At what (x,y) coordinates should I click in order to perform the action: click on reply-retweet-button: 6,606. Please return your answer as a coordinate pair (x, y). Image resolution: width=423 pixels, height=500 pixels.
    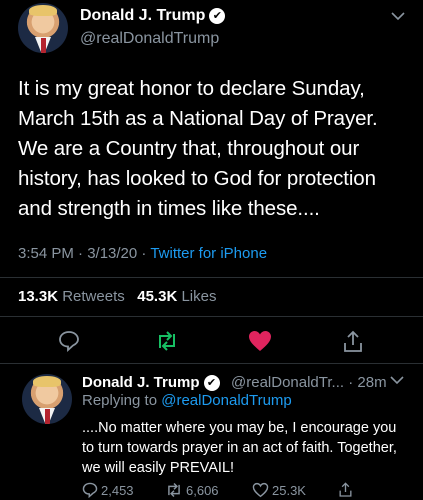
    Looking at the image, I should click on (192, 490).